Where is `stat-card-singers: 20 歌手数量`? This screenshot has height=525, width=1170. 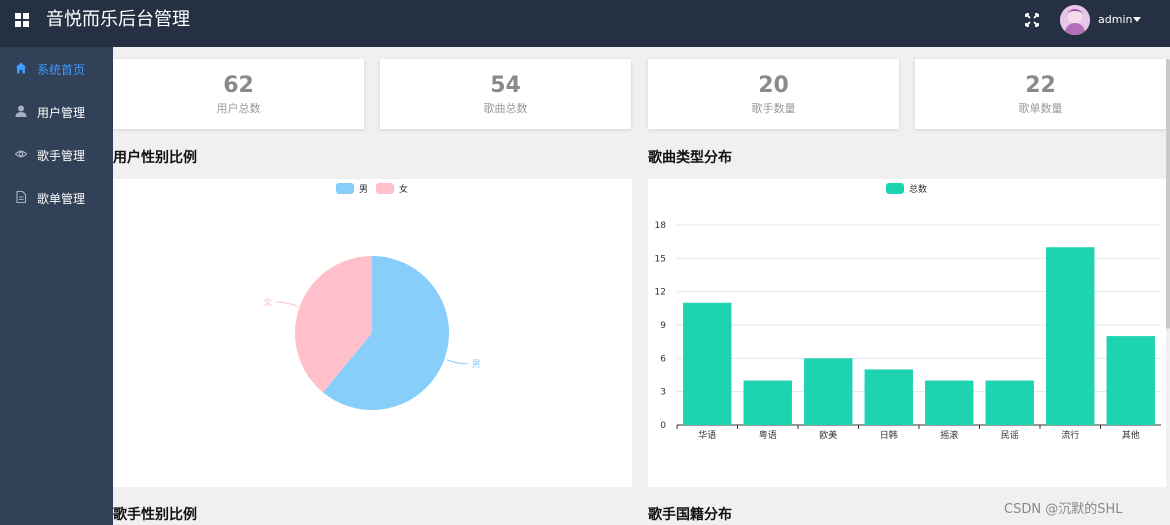 stat-card-singers: 20 歌手数量 is located at coordinates (773, 94).